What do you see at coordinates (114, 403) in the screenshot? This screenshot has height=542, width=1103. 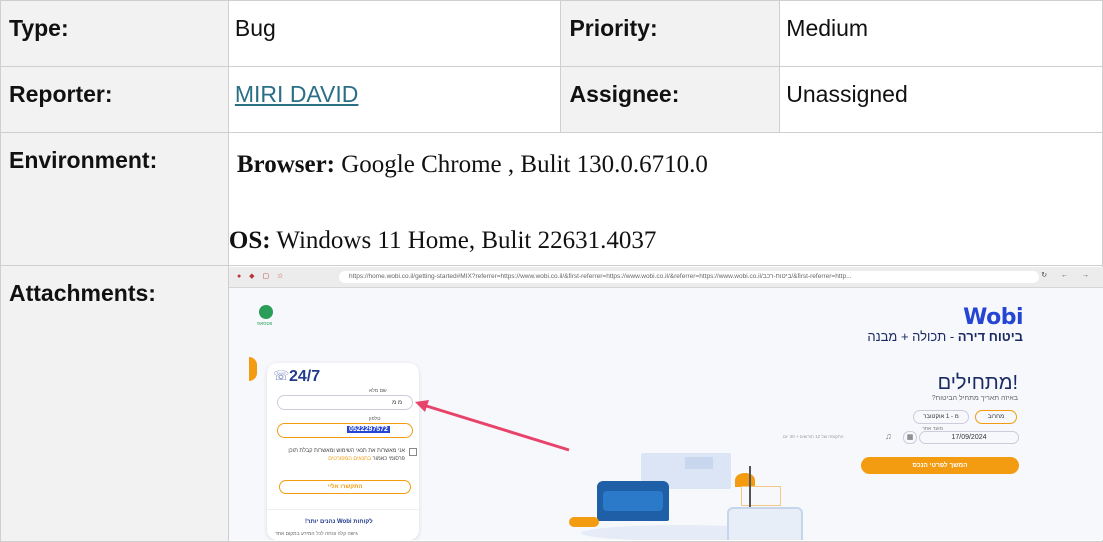 I see `attachments-label-cell: Attachments:` at bounding box center [114, 403].